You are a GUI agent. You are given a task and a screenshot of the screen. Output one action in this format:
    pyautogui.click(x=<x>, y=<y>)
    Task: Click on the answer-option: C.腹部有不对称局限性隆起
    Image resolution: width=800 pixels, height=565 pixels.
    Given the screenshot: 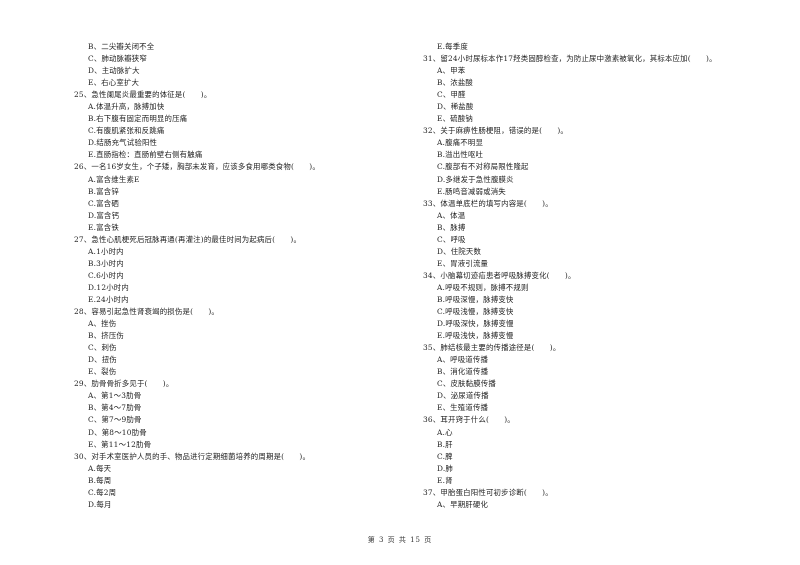 What is the action you would take?
    pyautogui.click(x=483, y=167)
    